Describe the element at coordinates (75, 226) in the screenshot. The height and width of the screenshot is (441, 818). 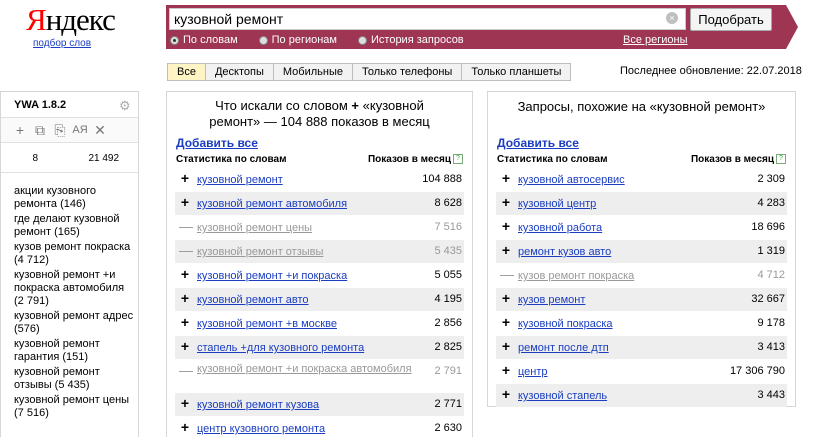
I see `list-item: где делают кузовной ремонт (165)` at that location.